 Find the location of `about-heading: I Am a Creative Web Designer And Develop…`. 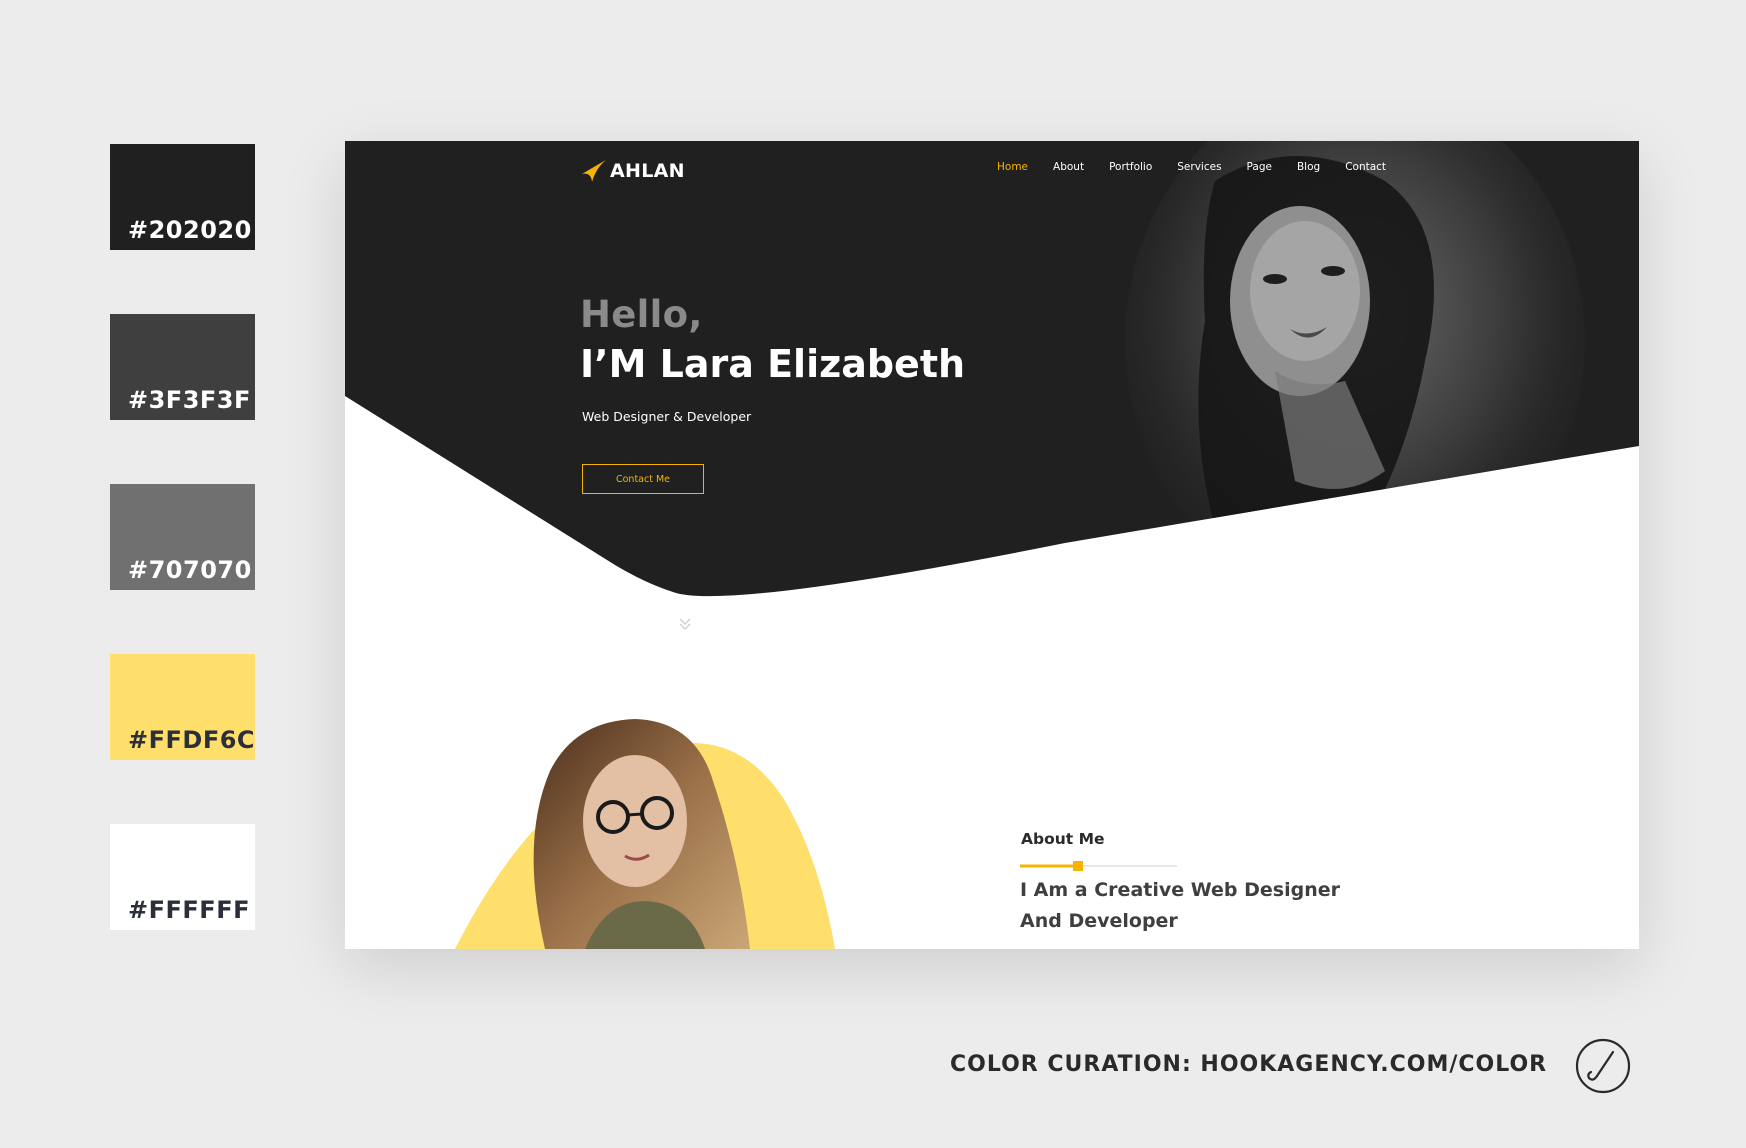

about-heading: I Am a Creative Web Designer And Develop… is located at coordinates (1230, 906).